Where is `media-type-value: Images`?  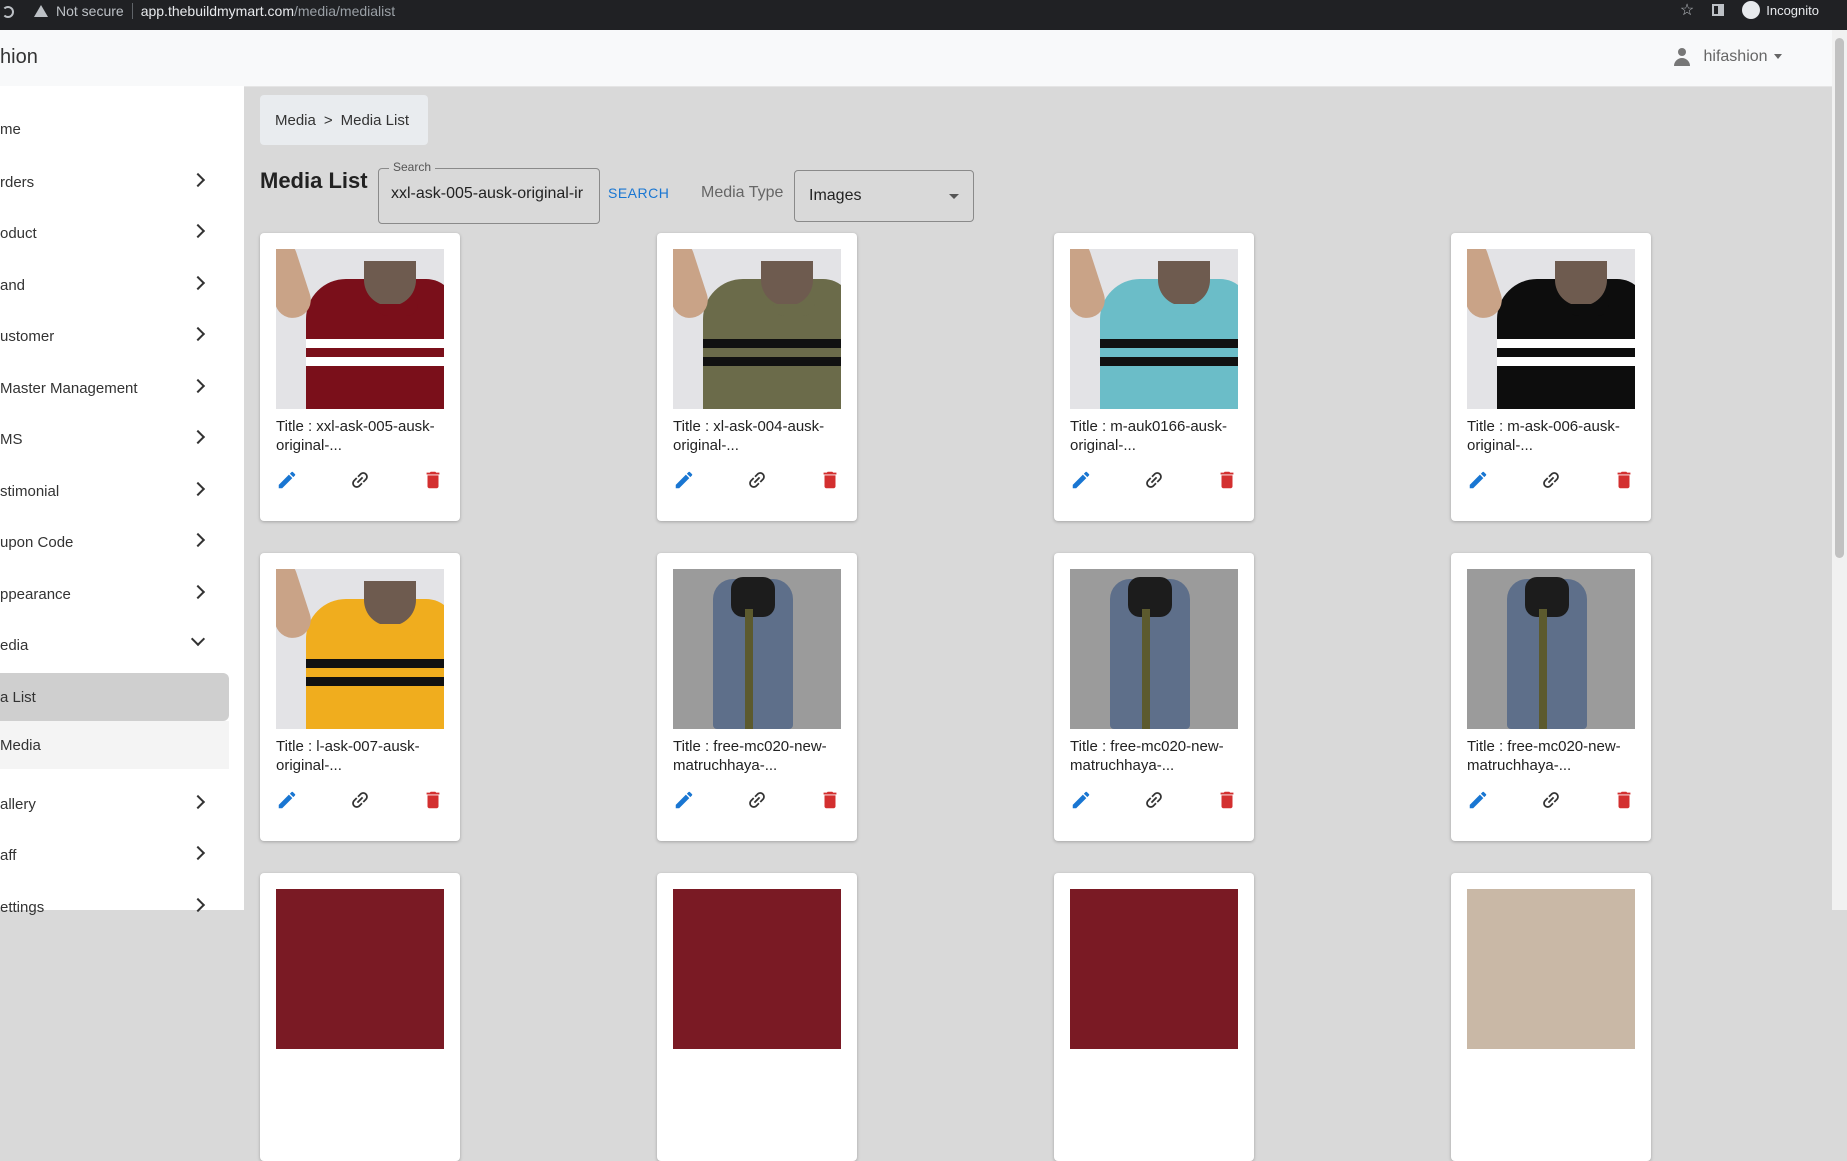
media-type-value: Images is located at coordinates (835, 195).